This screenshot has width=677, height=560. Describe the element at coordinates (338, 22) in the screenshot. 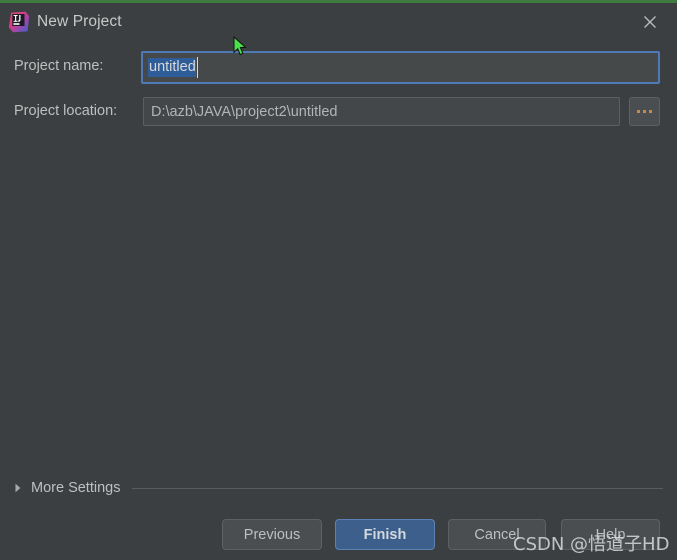

I see `dialog-title-bar: New Project` at that location.